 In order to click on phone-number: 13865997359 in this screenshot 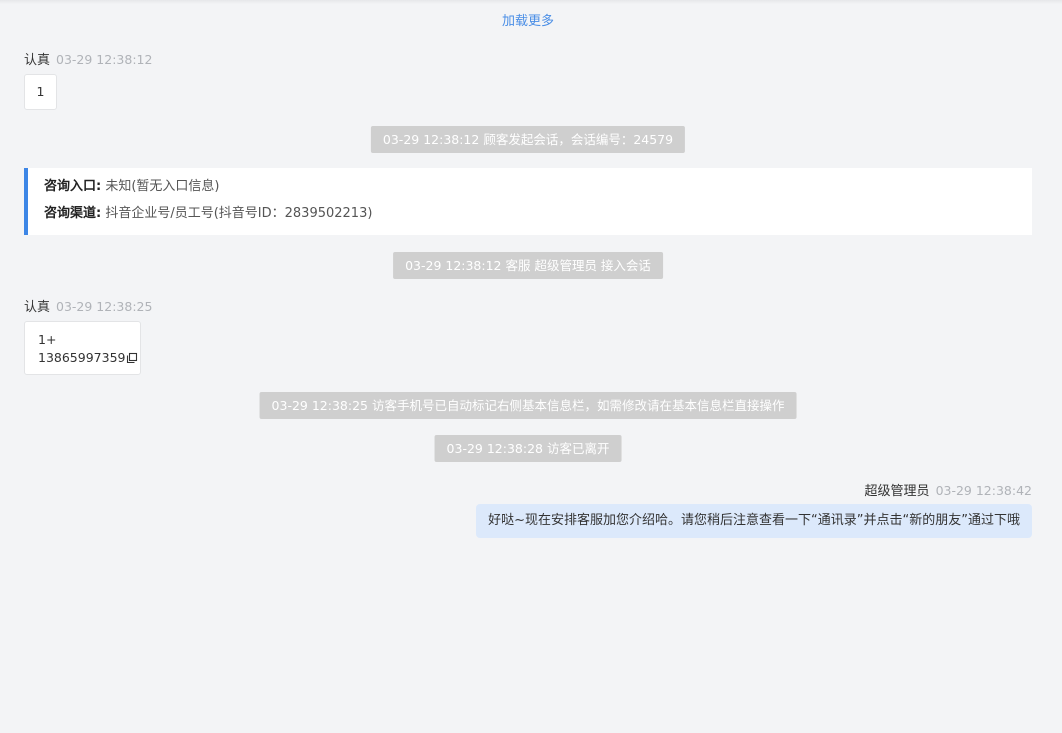, I will do `click(82, 357)`.